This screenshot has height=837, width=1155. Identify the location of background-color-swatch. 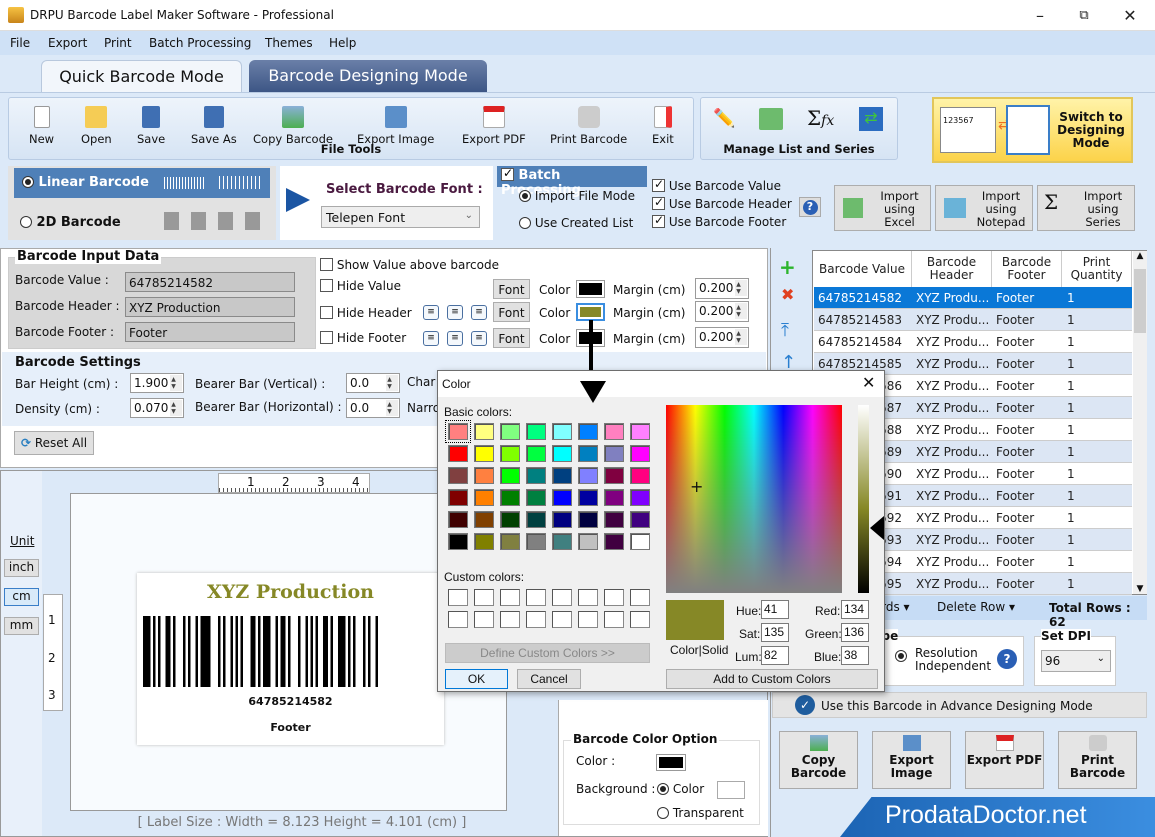
(731, 790).